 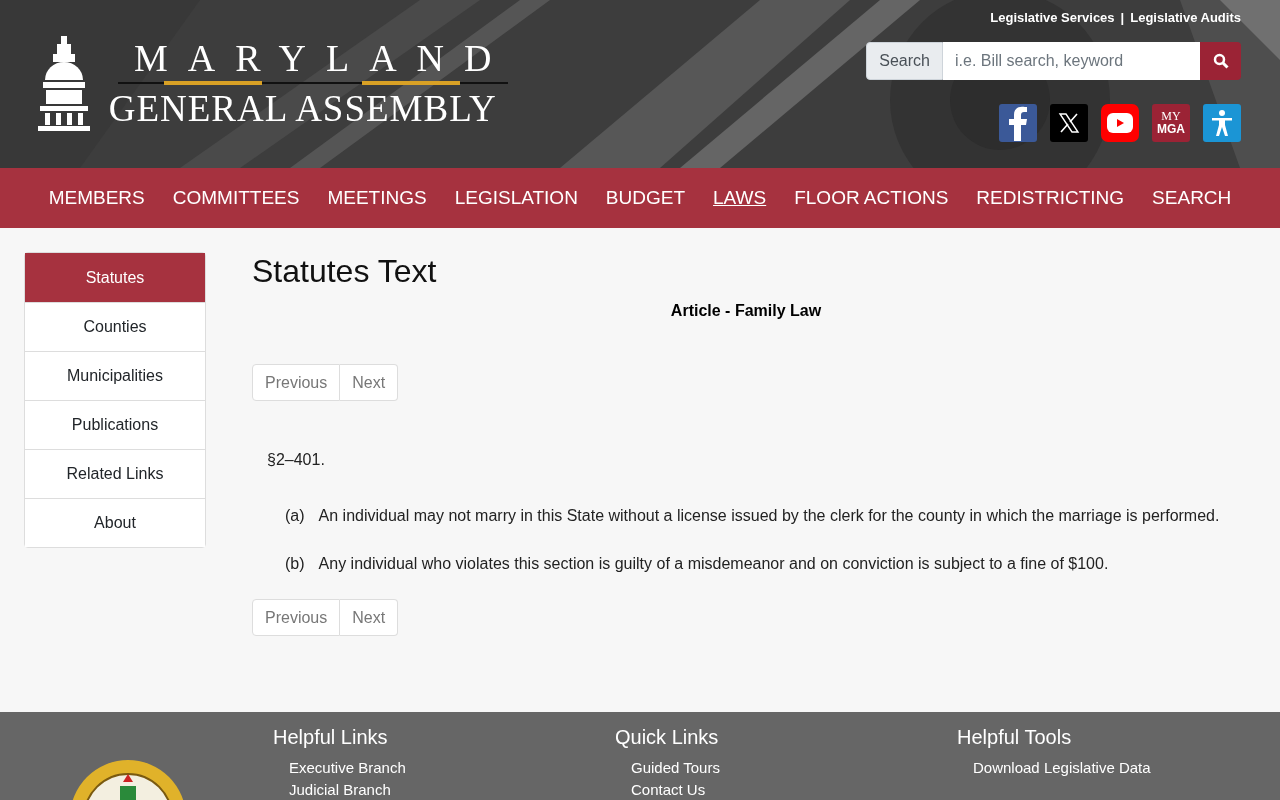 I want to click on accessibility-icon, so click(x=1222, y=123).